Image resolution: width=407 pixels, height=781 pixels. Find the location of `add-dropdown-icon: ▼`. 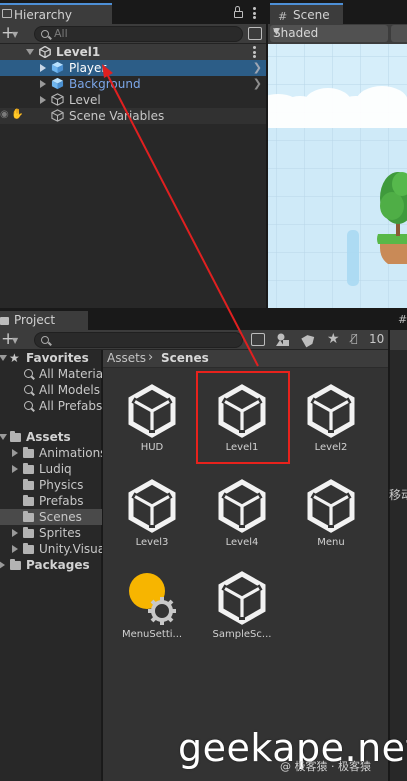

add-dropdown-icon: ▼ is located at coordinates (15, 34).